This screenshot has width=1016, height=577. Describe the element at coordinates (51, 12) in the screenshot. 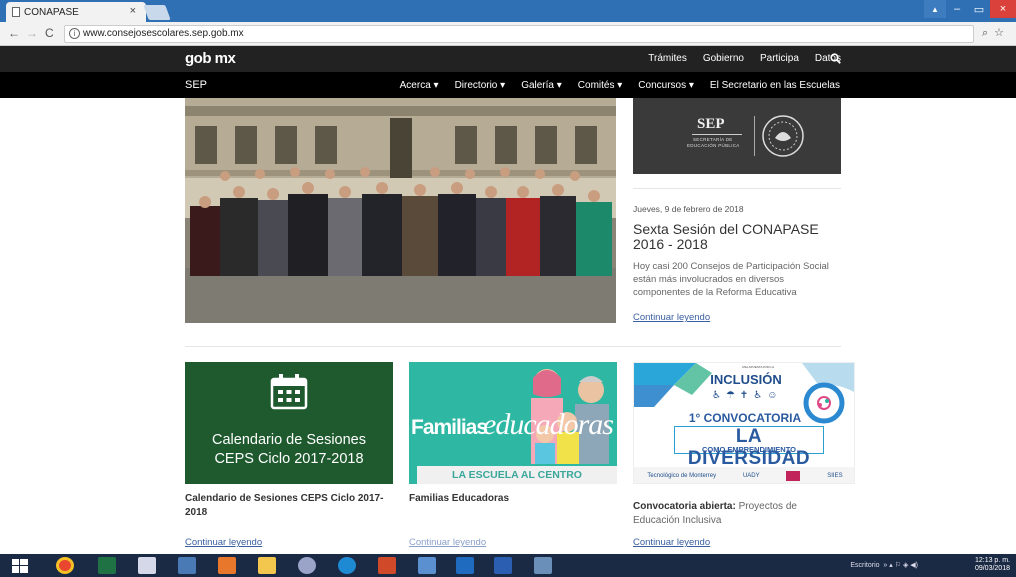

I see `tab-title: CONAPASE` at that location.